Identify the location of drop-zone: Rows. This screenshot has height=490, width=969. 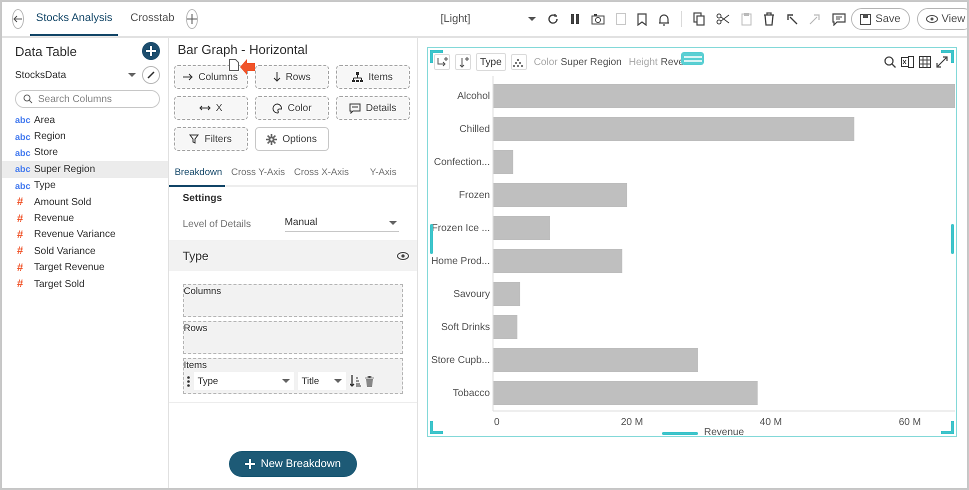
(292, 337).